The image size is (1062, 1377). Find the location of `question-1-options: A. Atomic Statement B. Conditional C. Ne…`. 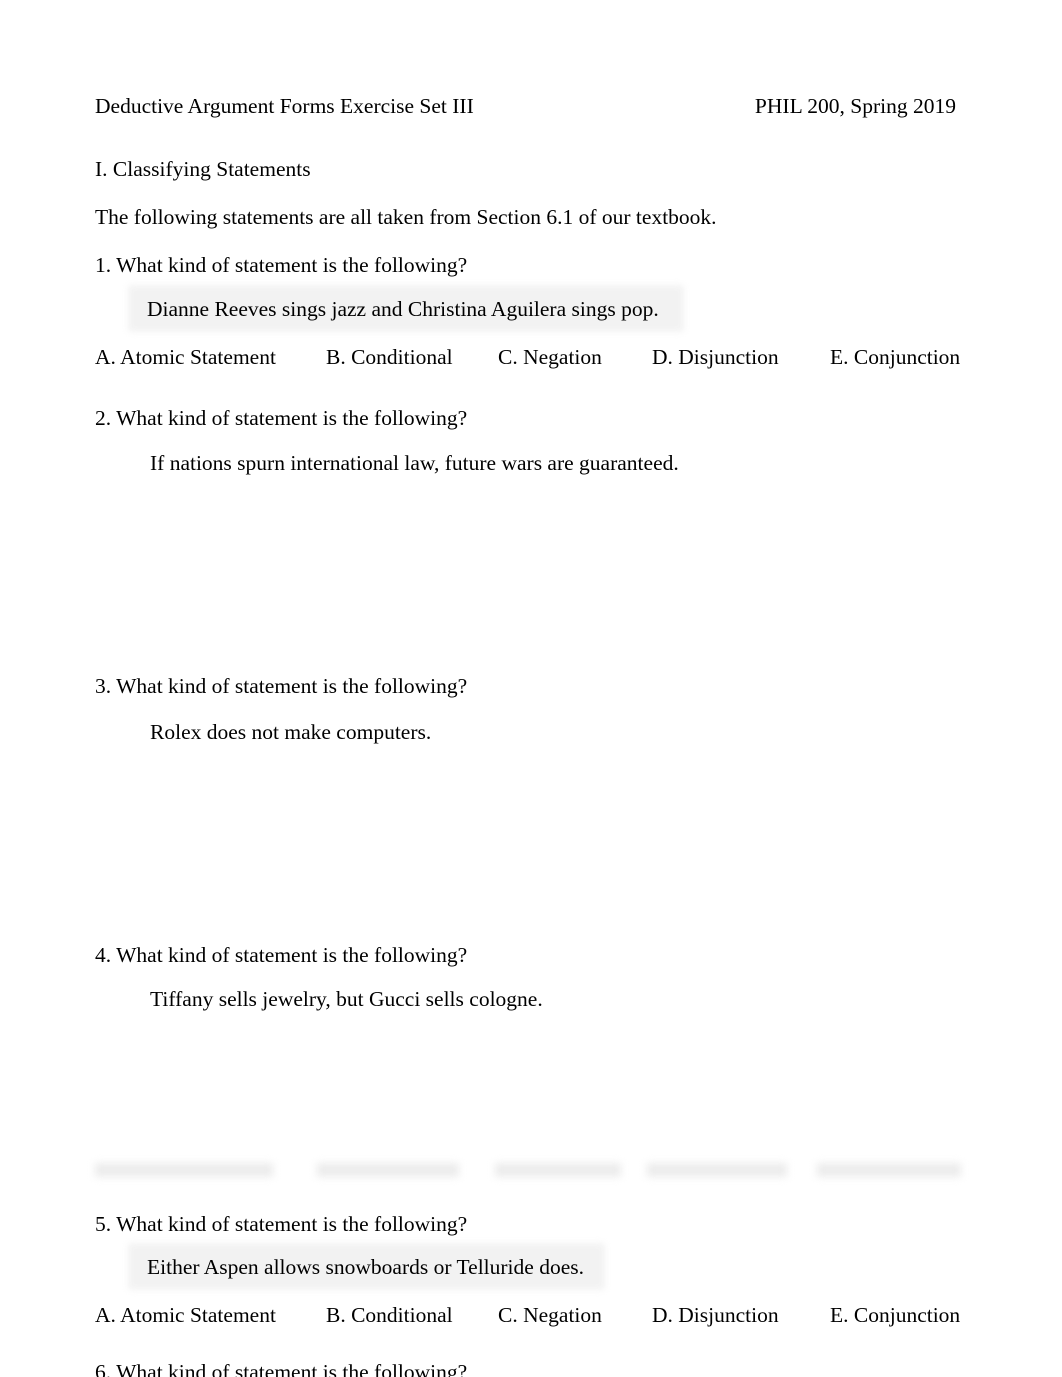

question-1-options: A. Atomic Statement B. Conditional C. Ne… is located at coordinates (527, 358).